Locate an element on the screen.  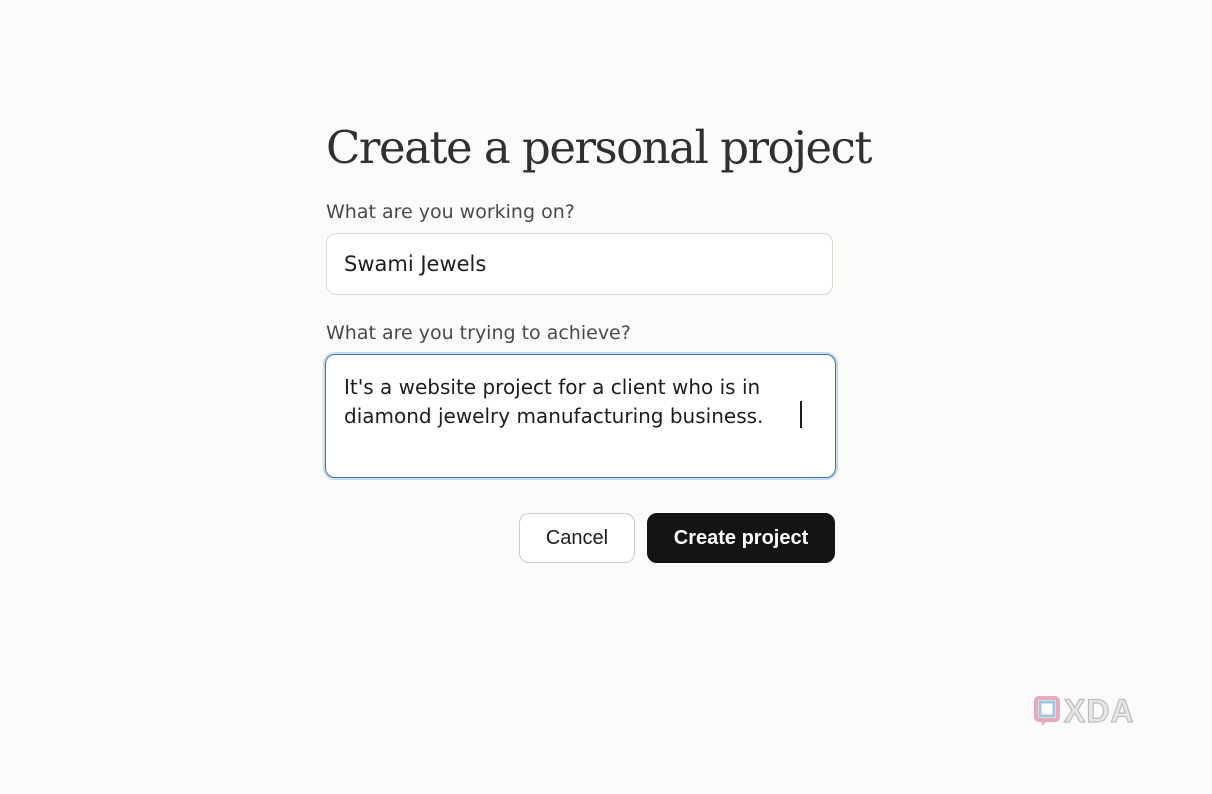
watermark-text: XDA is located at coordinates (1099, 711).